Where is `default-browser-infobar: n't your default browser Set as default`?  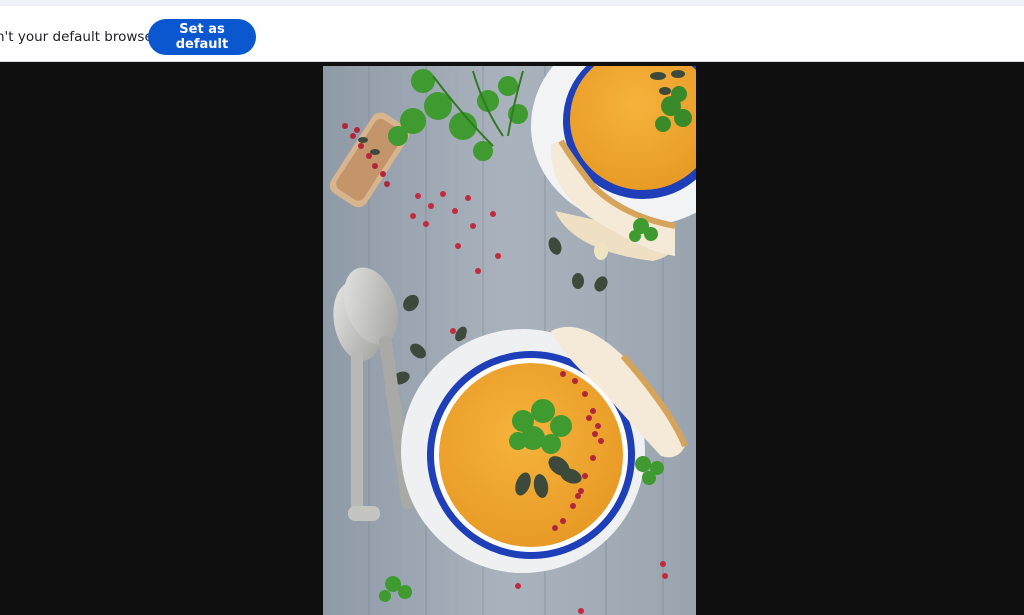 default-browser-infobar: n't your default browser Set as default is located at coordinates (512, 34).